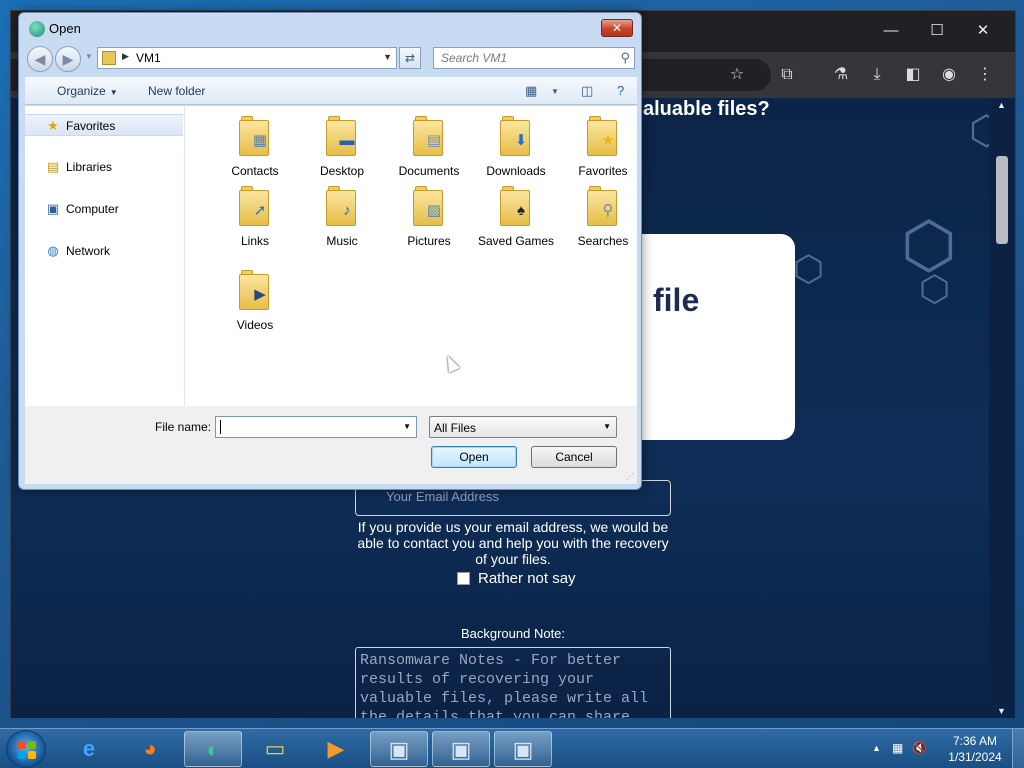 The height and width of the screenshot is (768, 1024). What do you see at coordinates (937, 31) in the screenshot?
I see `maximize-icon: ☐` at bounding box center [937, 31].